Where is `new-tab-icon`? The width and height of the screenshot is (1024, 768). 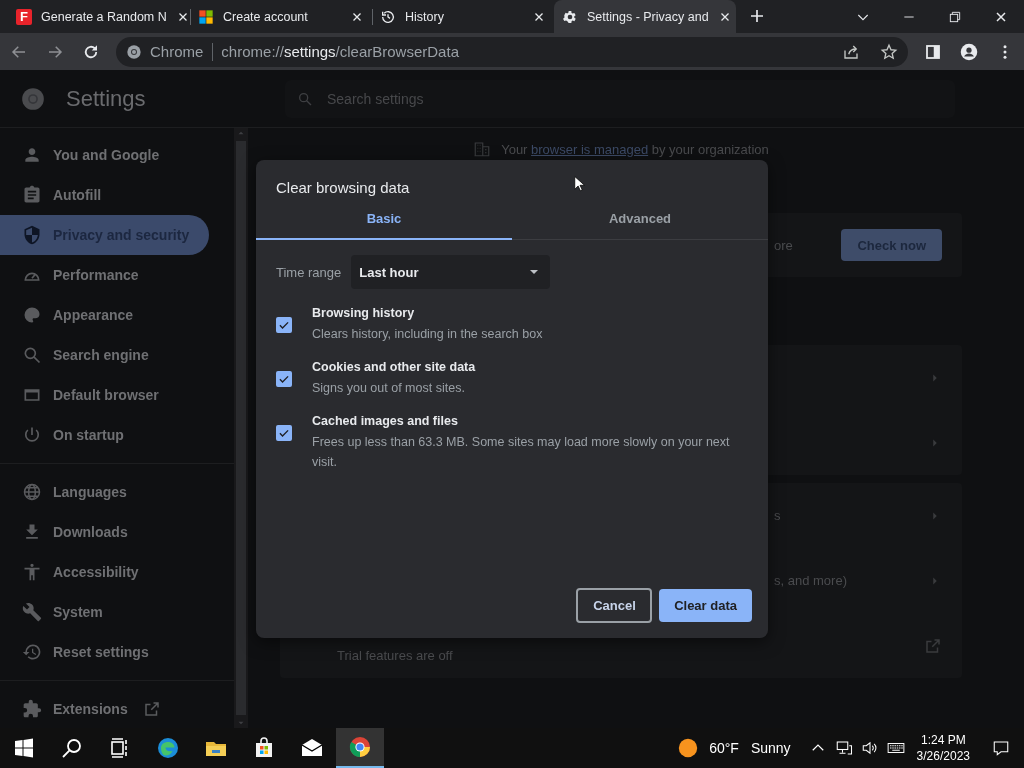 new-tab-icon is located at coordinates (757, 16).